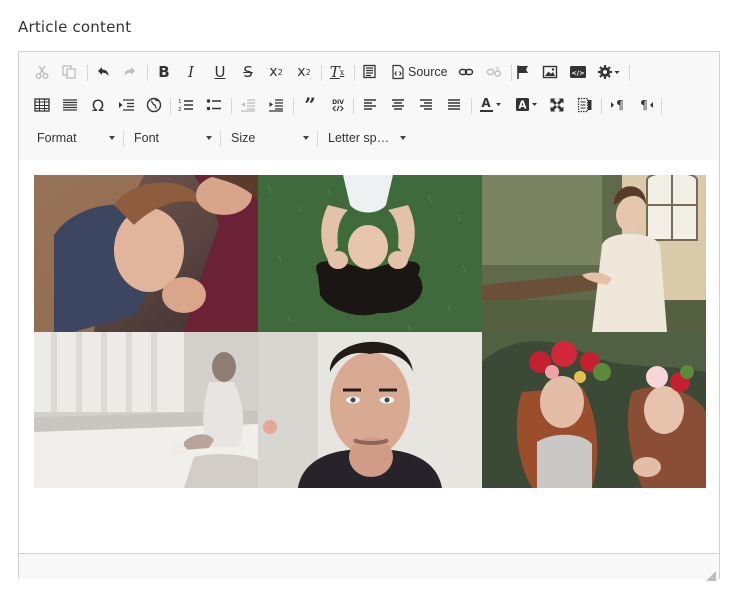  Describe the element at coordinates (42, 72) in the screenshot. I see `cut-icon` at that location.